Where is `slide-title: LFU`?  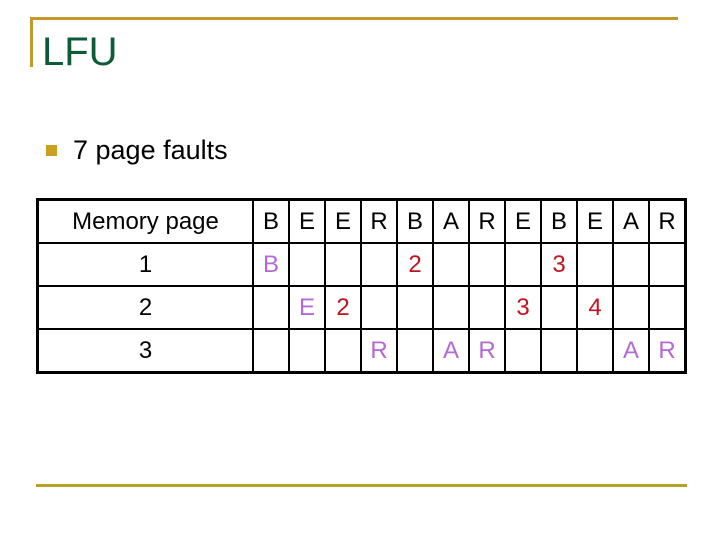 slide-title: LFU is located at coordinates (80, 52).